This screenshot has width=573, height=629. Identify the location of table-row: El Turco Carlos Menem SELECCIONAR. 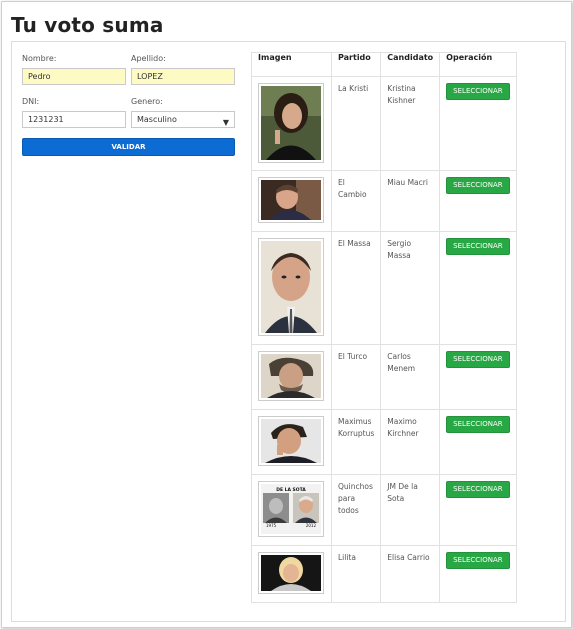
(384, 377).